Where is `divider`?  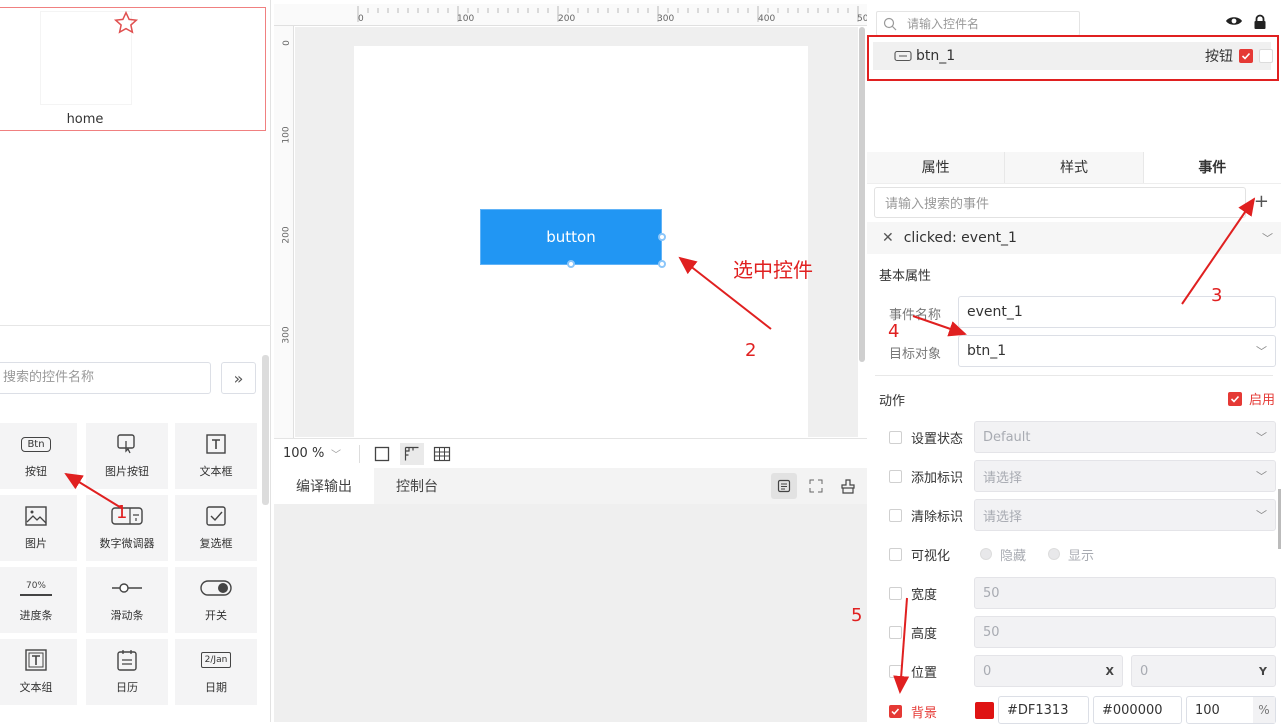 divider is located at coordinates (135, 325).